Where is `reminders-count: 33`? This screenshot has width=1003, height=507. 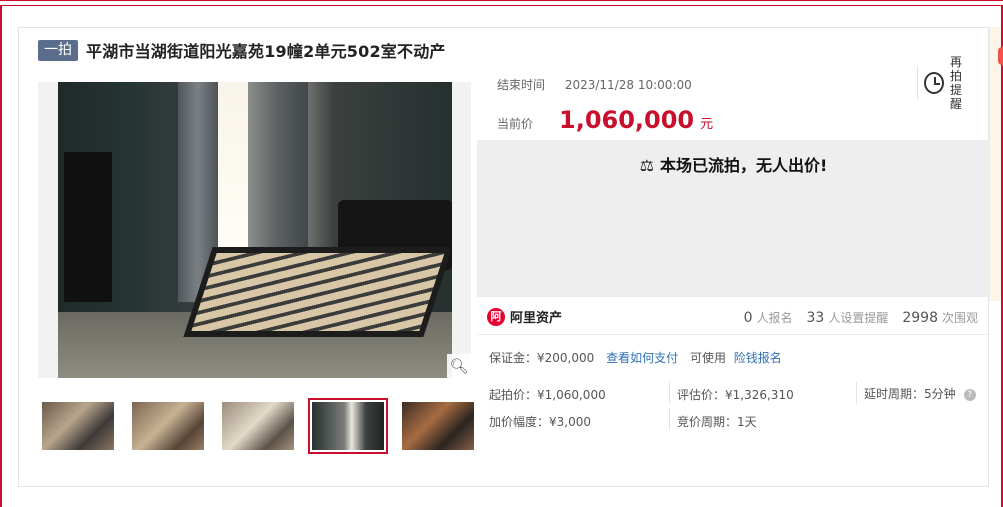
reminders-count: 33 is located at coordinates (815, 318).